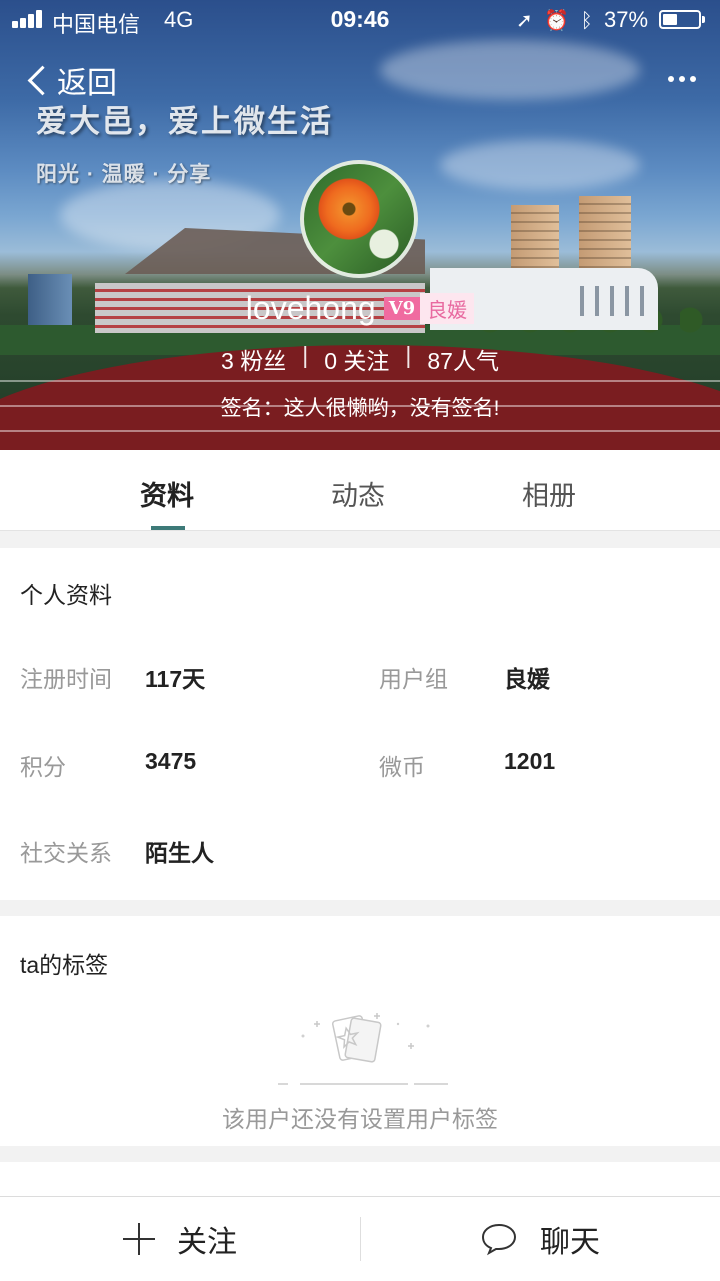  What do you see at coordinates (359, 219) in the screenshot?
I see `avatar` at bounding box center [359, 219].